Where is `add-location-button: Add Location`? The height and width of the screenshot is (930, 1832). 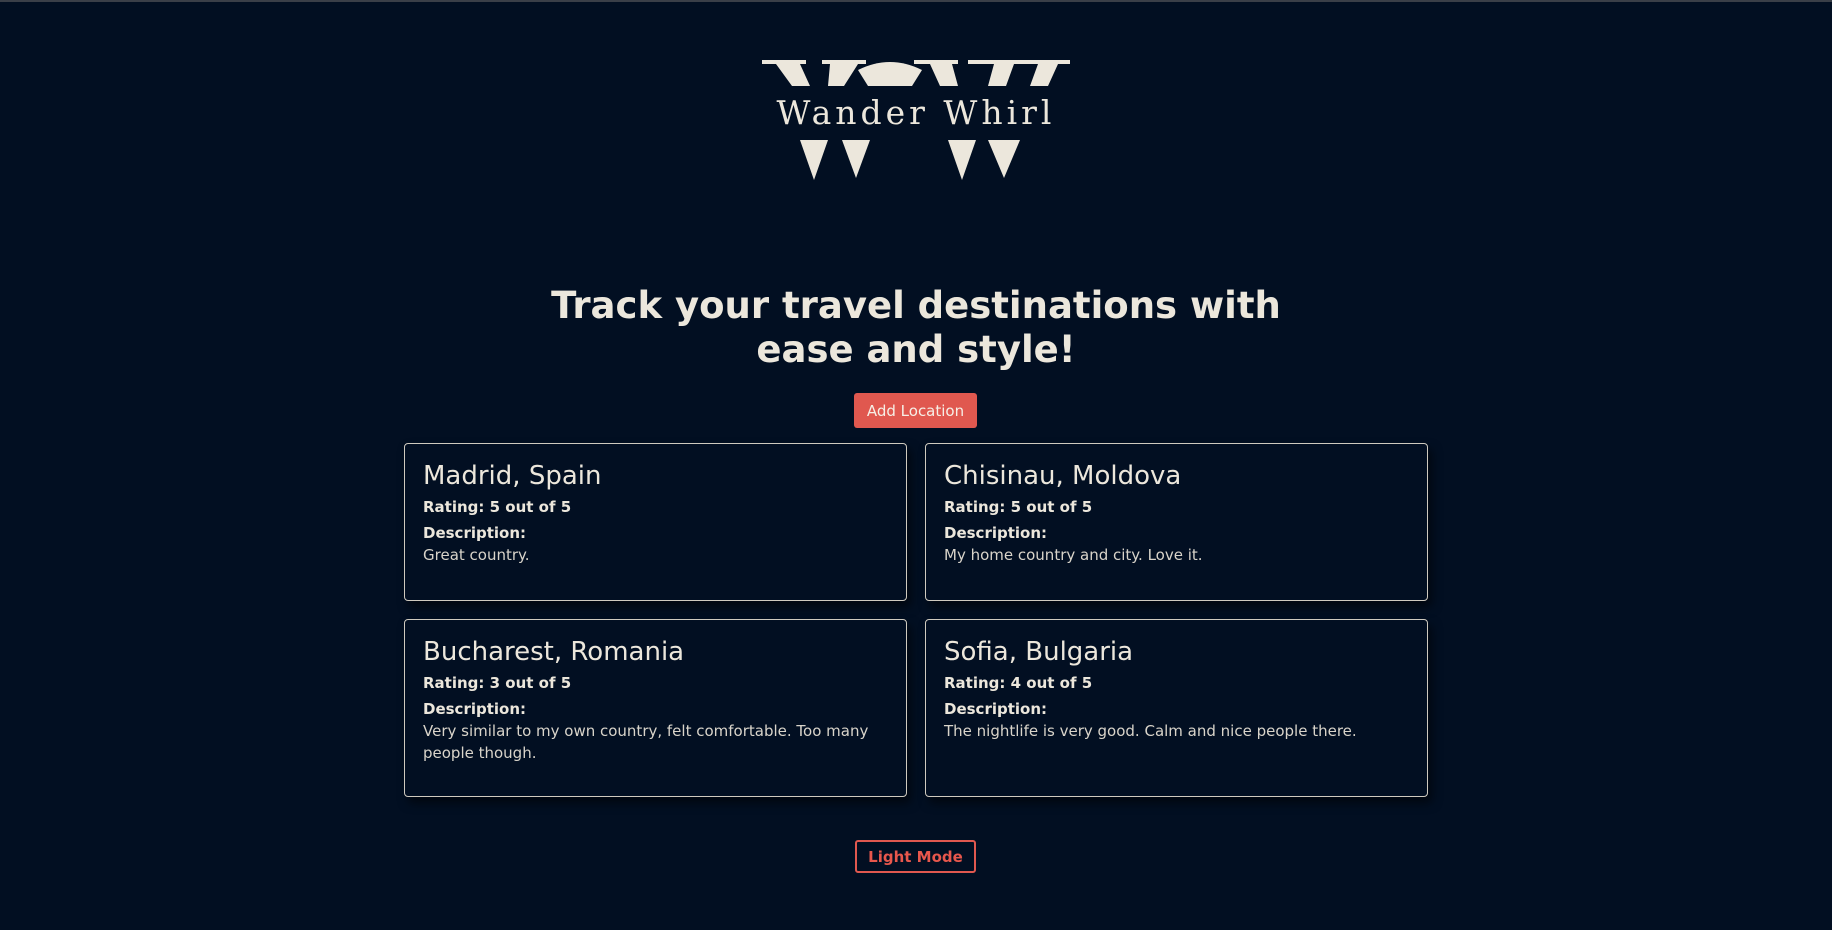 add-location-button: Add Location is located at coordinates (915, 410).